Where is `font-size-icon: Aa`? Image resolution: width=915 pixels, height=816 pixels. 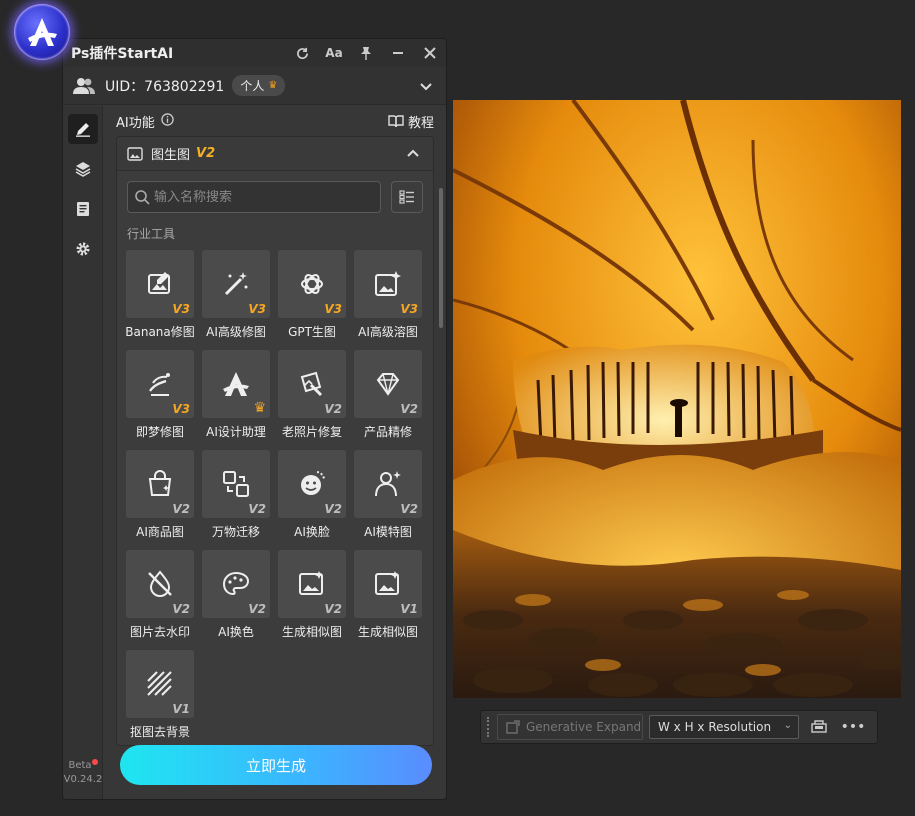 font-size-icon: Aa is located at coordinates (334, 53).